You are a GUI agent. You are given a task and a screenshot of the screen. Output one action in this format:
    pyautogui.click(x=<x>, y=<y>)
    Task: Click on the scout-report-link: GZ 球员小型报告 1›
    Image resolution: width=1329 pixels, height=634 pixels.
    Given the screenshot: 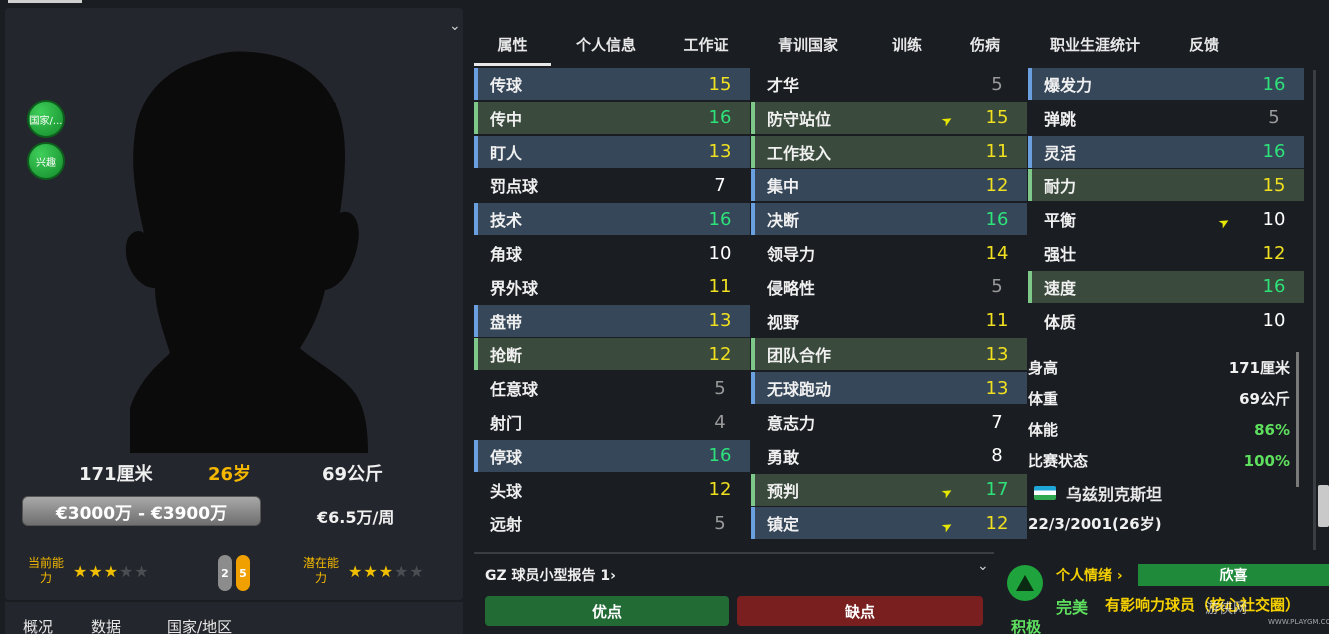 What is the action you would take?
    pyautogui.click(x=550, y=575)
    